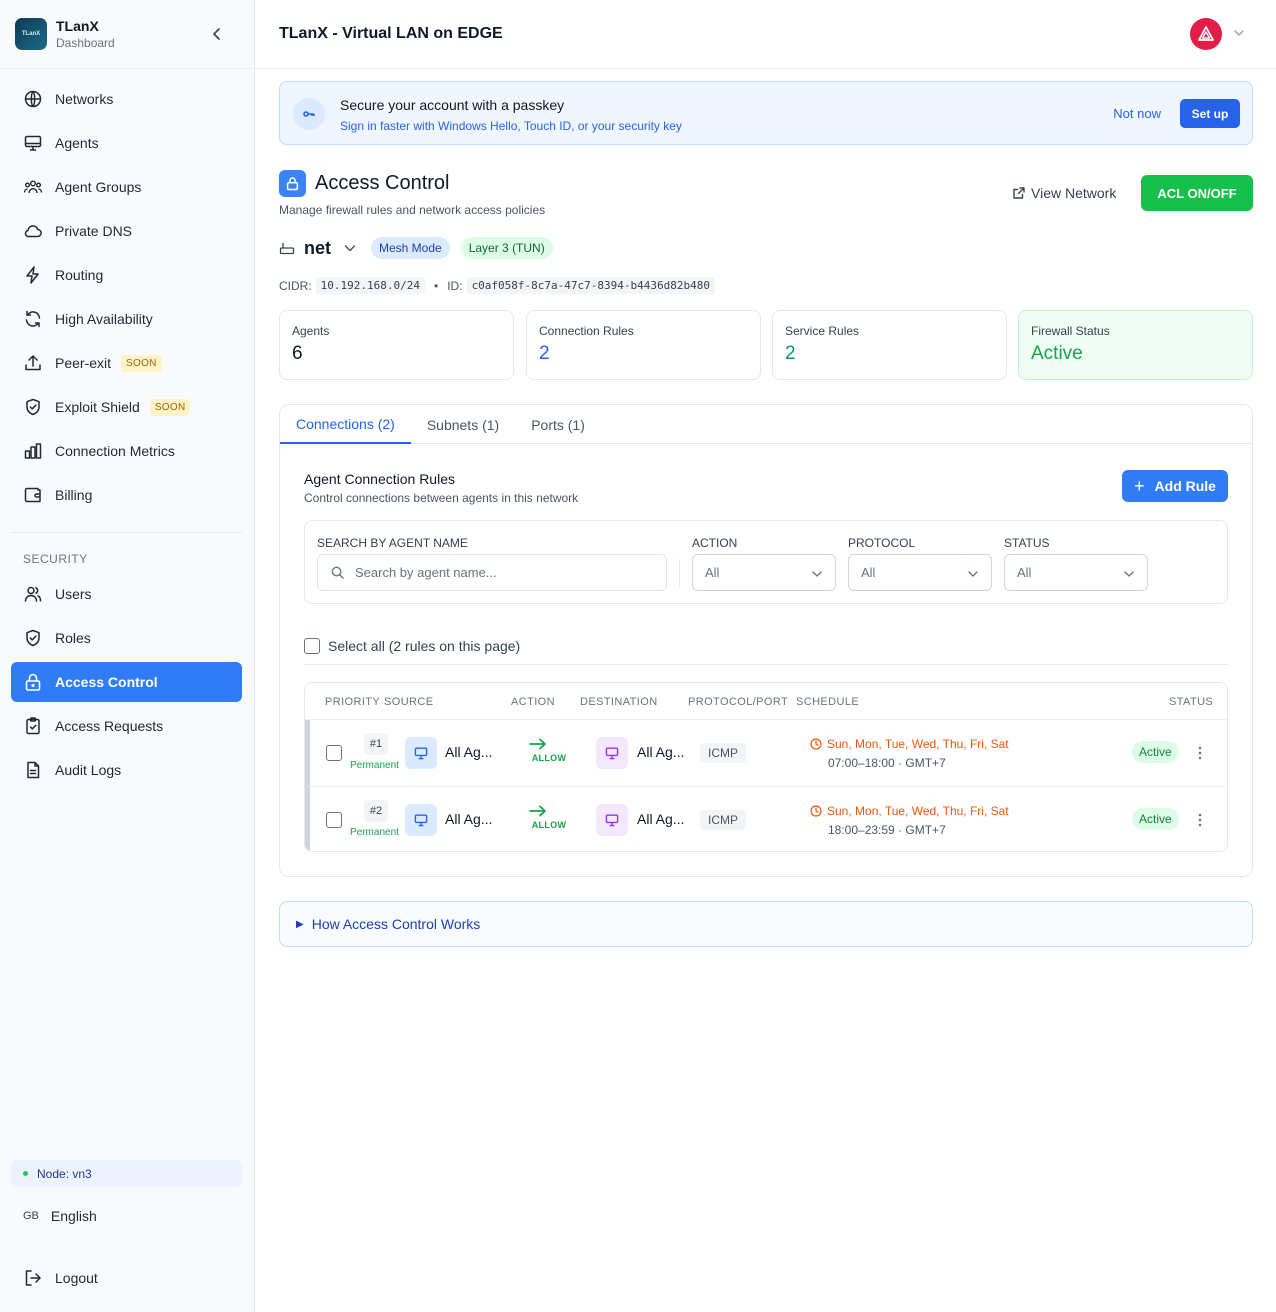  I want to click on user-menu-toggle, so click(1239, 35).